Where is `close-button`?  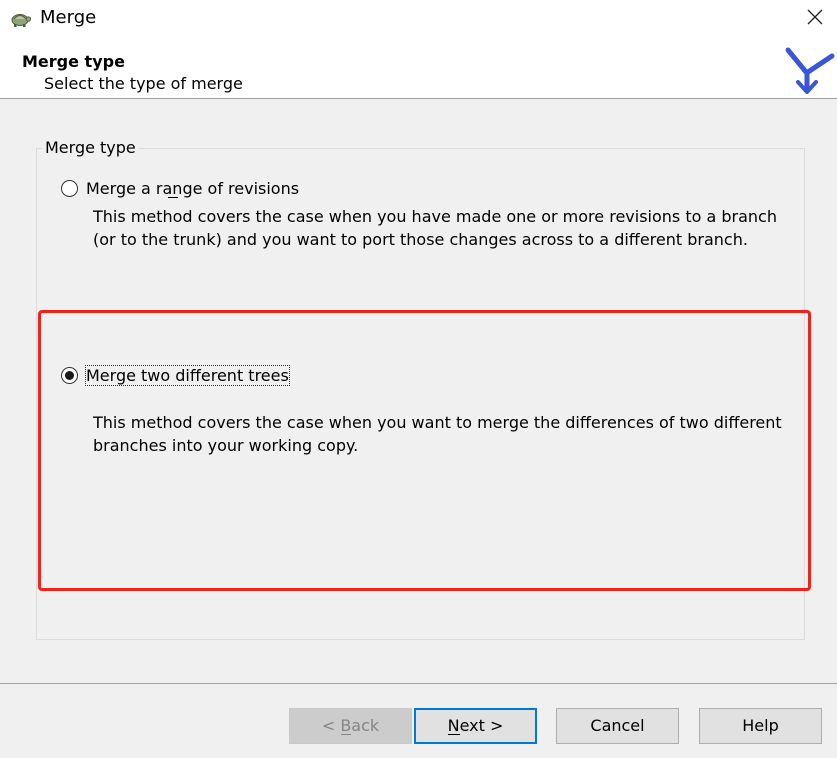
close-button is located at coordinates (815, 18).